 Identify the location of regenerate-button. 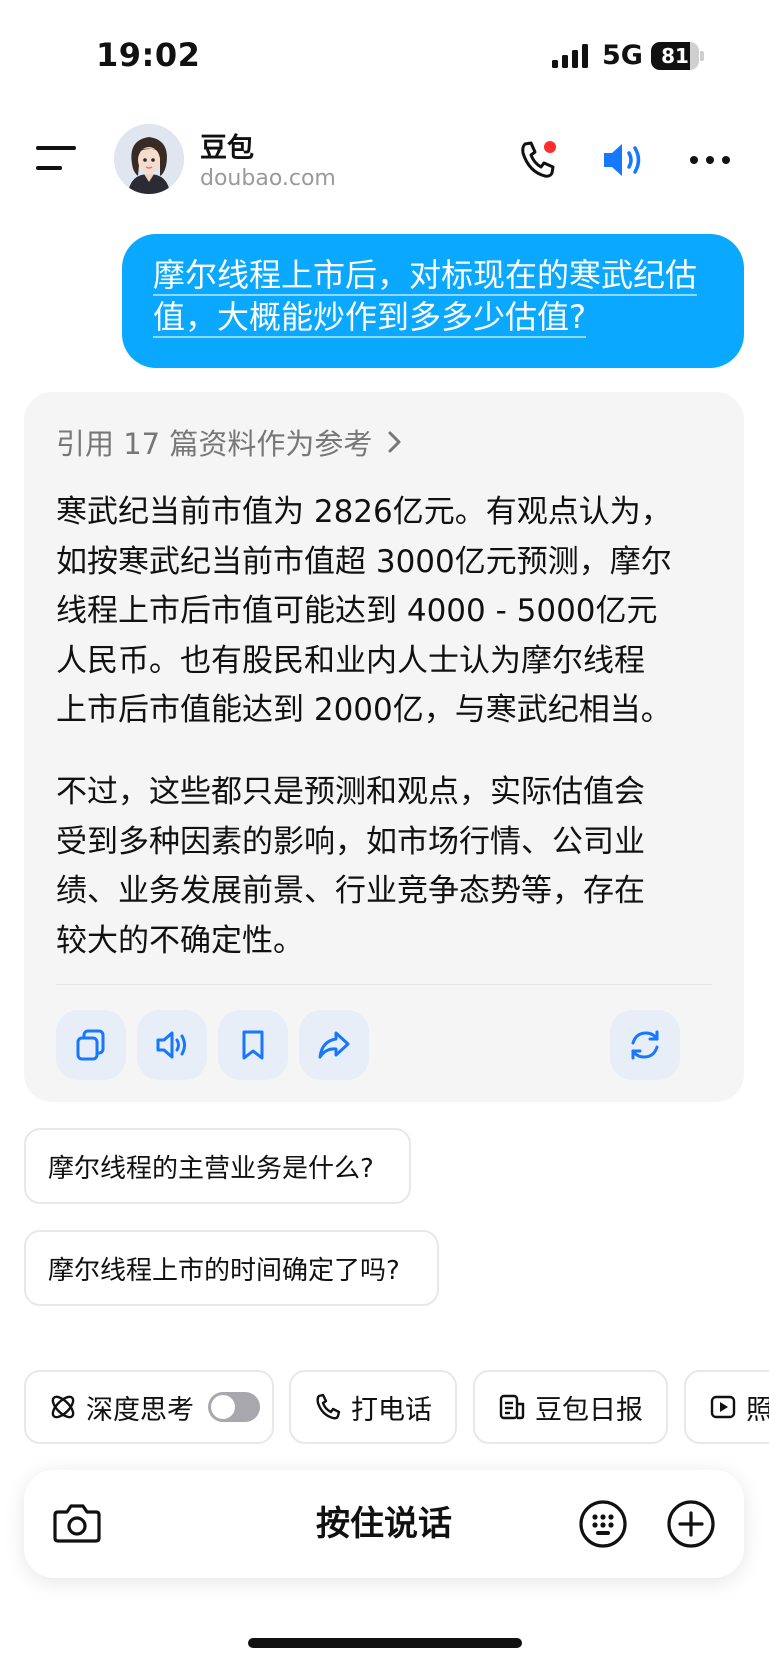
(645, 1045).